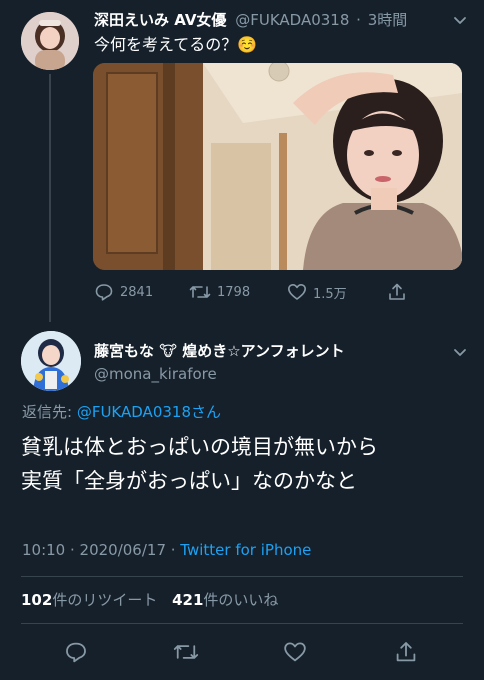 Image resolution: width=484 pixels, height=680 pixels. I want to click on like-button, so click(295, 652).